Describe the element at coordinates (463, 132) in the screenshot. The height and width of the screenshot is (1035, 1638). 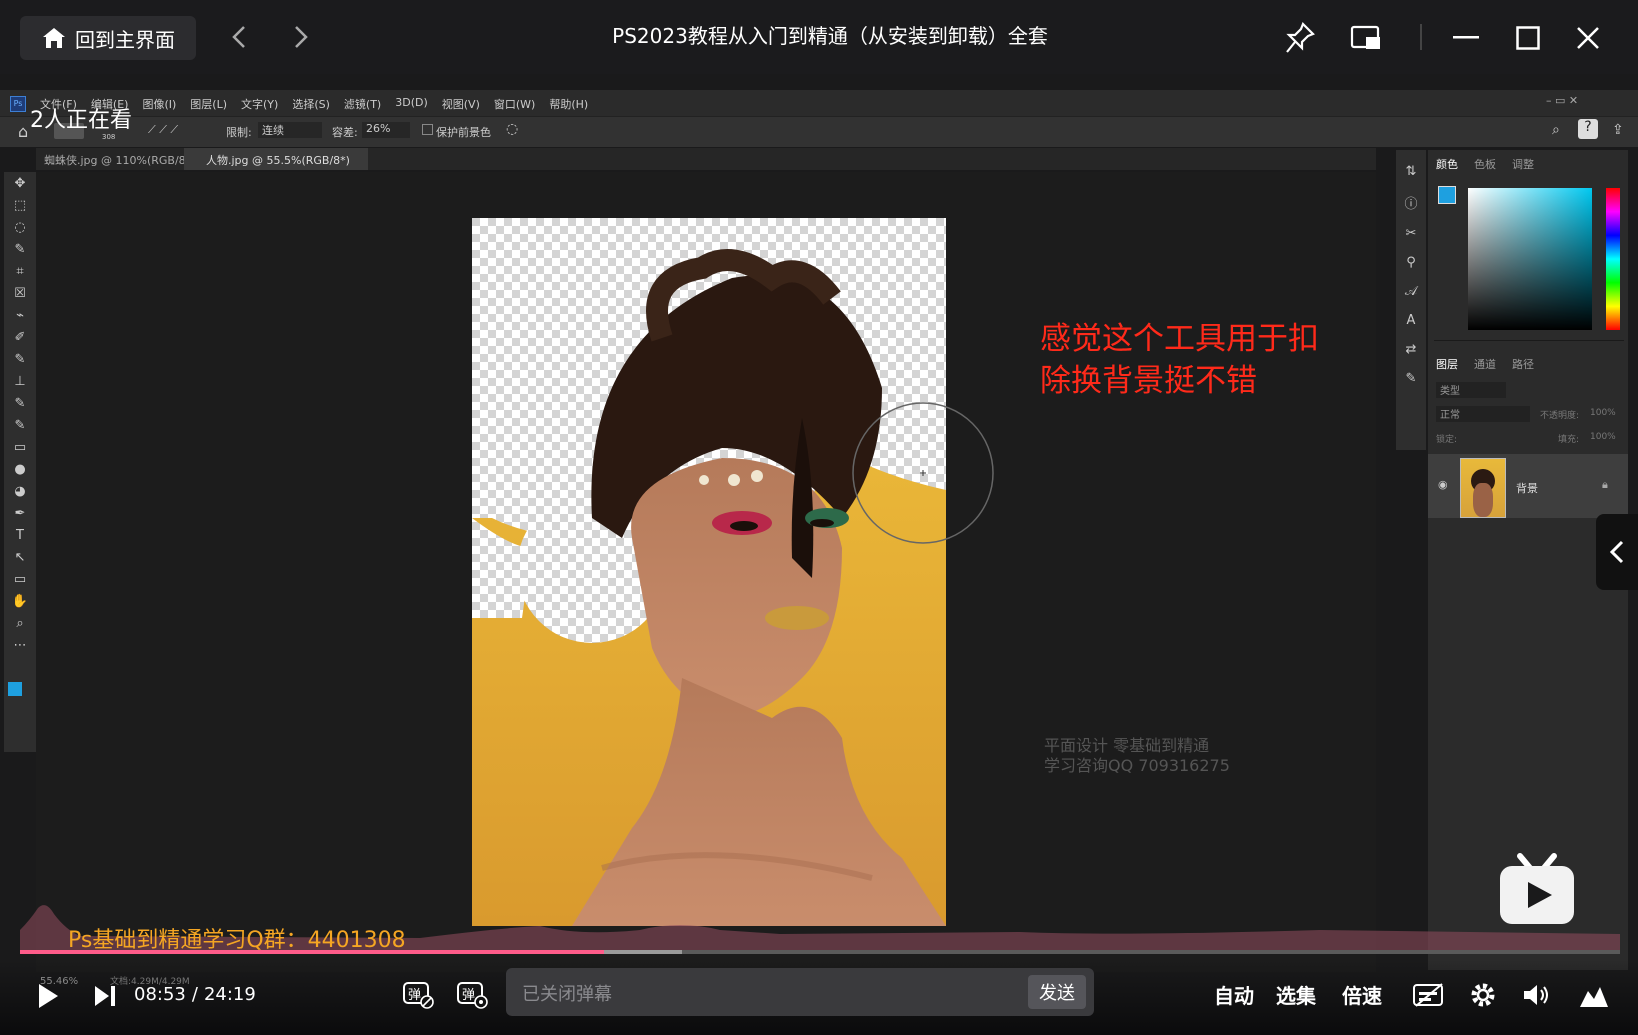
I see `ps-protect-label: 保护前景色` at that location.